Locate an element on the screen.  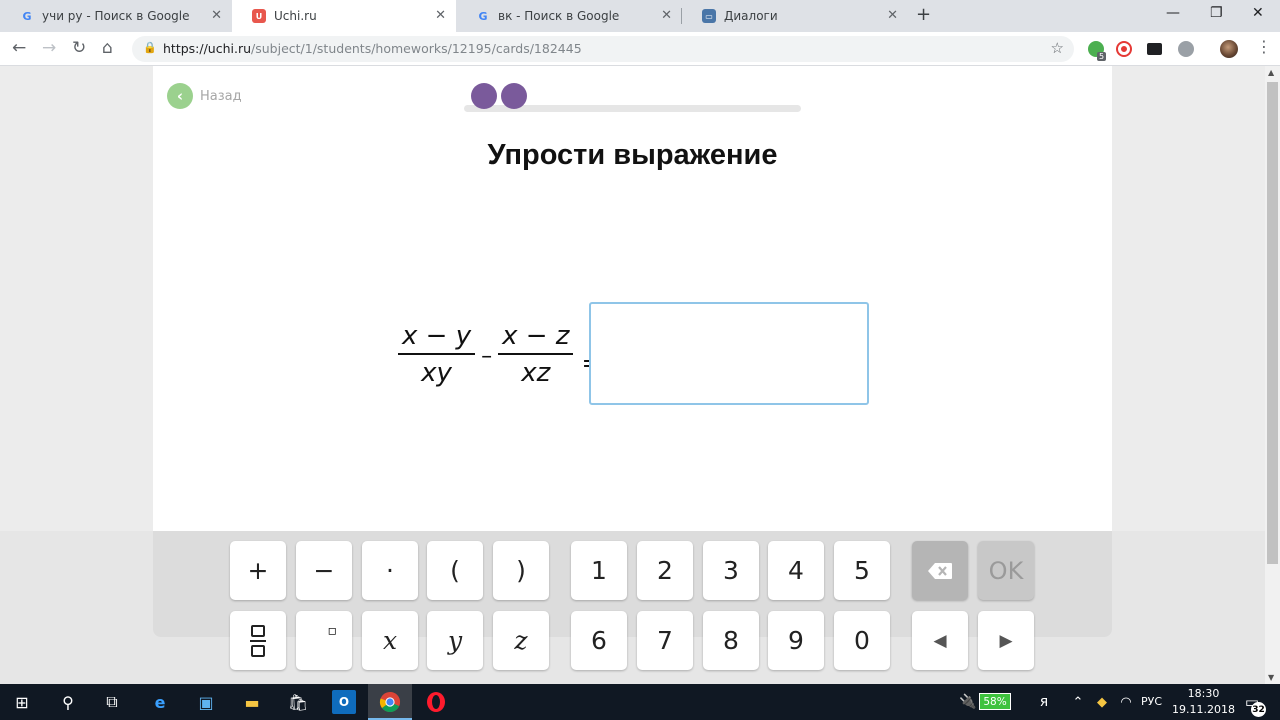
battery-indicator: 58% is located at coordinates (995, 701).